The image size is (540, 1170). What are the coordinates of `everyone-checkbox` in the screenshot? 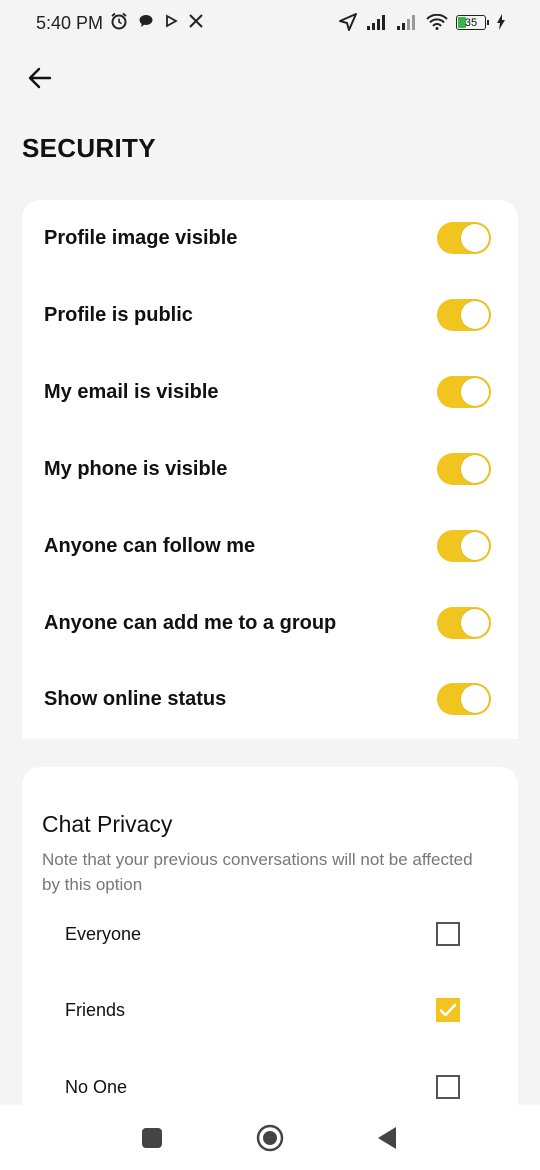 It's located at (448, 934).